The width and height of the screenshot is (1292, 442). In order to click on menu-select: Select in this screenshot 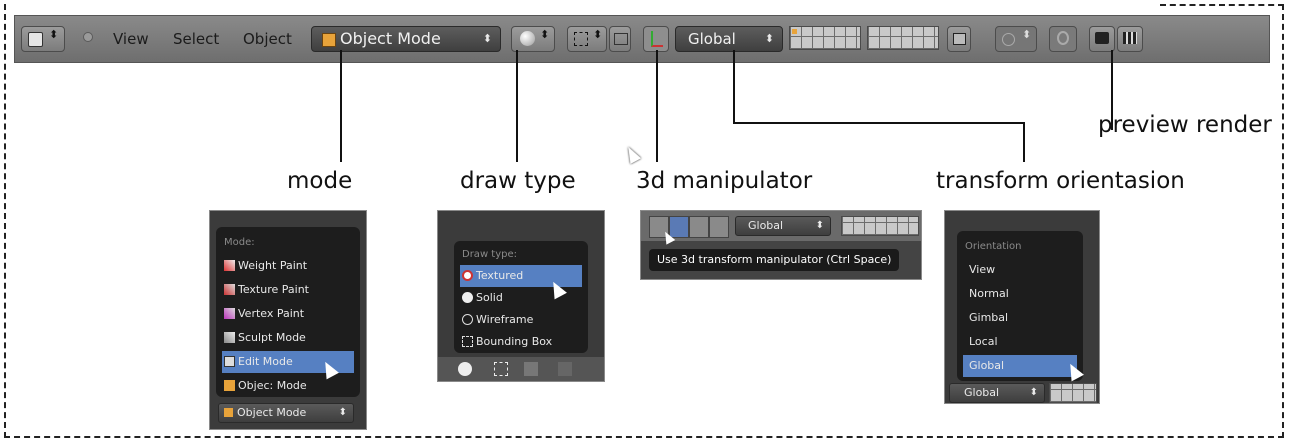, I will do `click(196, 39)`.